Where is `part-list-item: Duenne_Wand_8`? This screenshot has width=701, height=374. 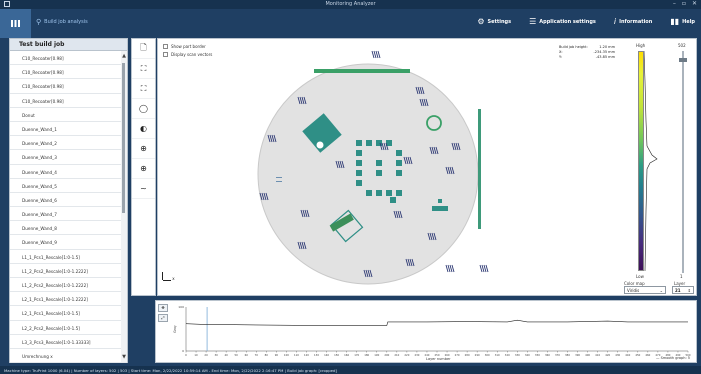
part-list-item: Duenne_Wand_8 is located at coordinates (68, 228).